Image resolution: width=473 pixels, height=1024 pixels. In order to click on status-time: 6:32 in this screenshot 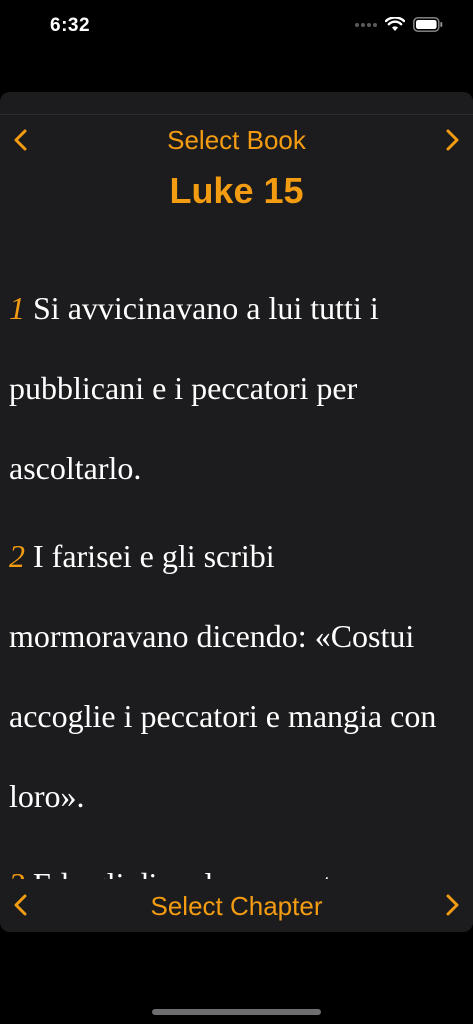, I will do `click(70, 25)`.